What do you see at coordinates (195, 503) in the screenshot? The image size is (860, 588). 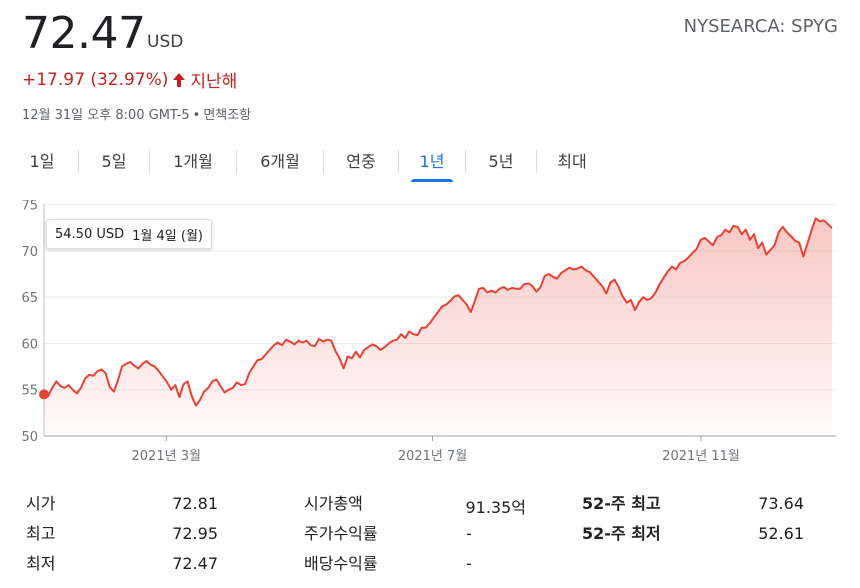 I see `stat-value-open: 72.81` at bounding box center [195, 503].